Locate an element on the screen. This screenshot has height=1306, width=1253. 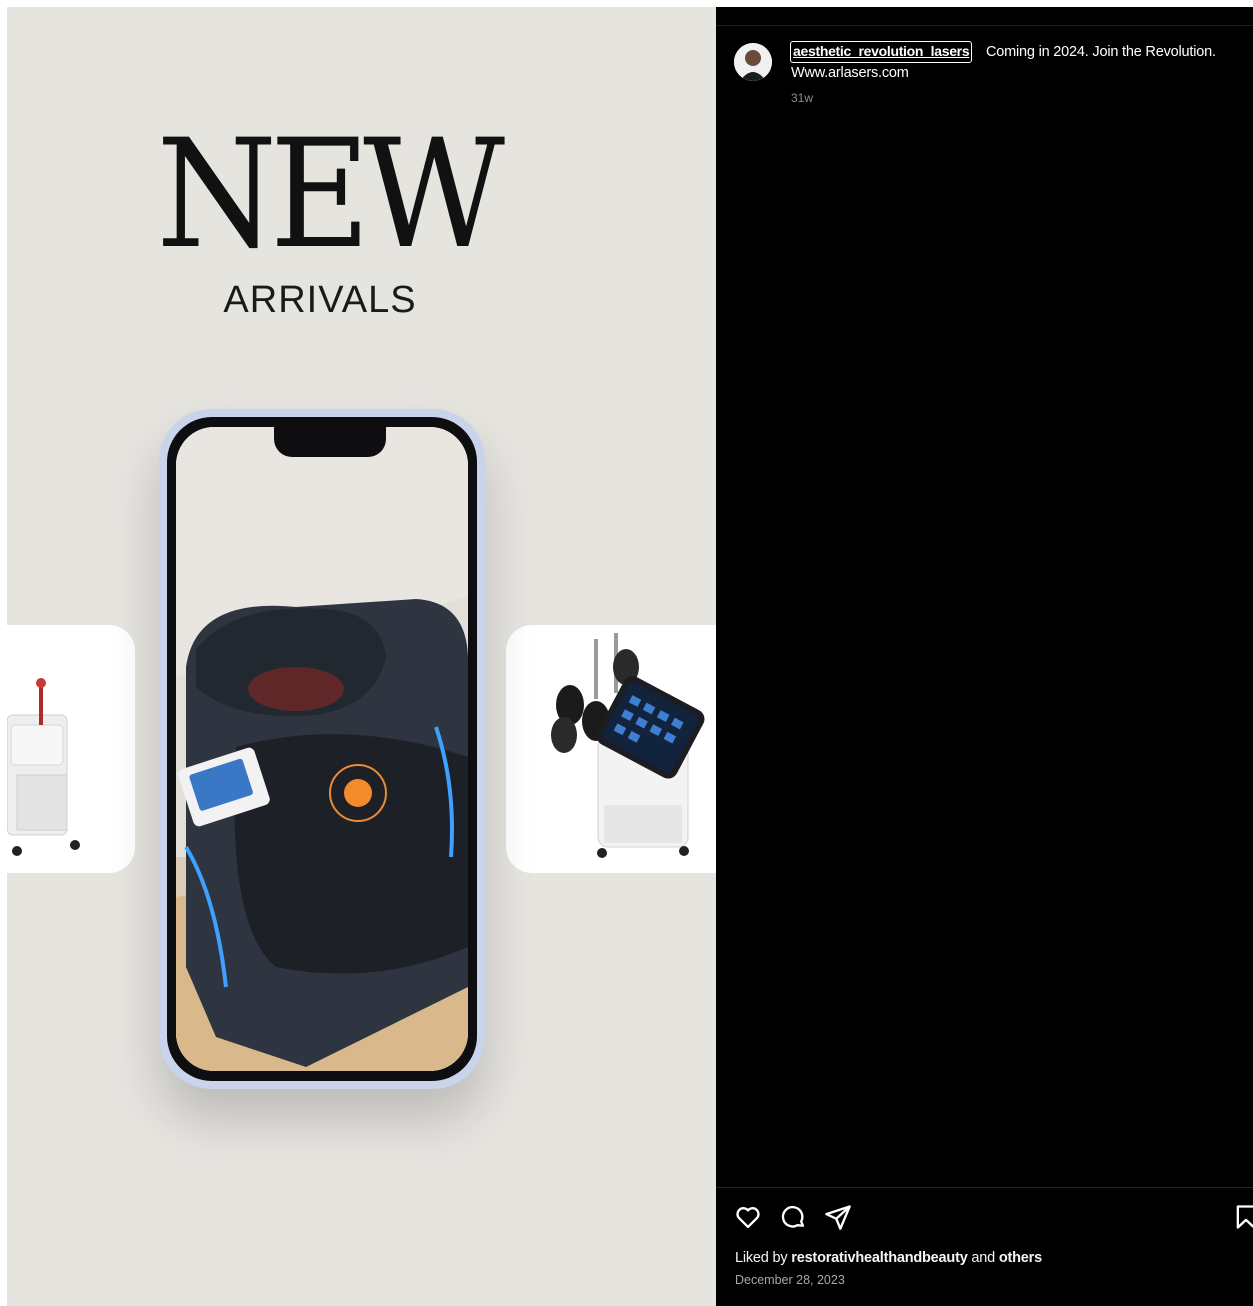
likes-others-link: others is located at coordinates (1020, 1258).